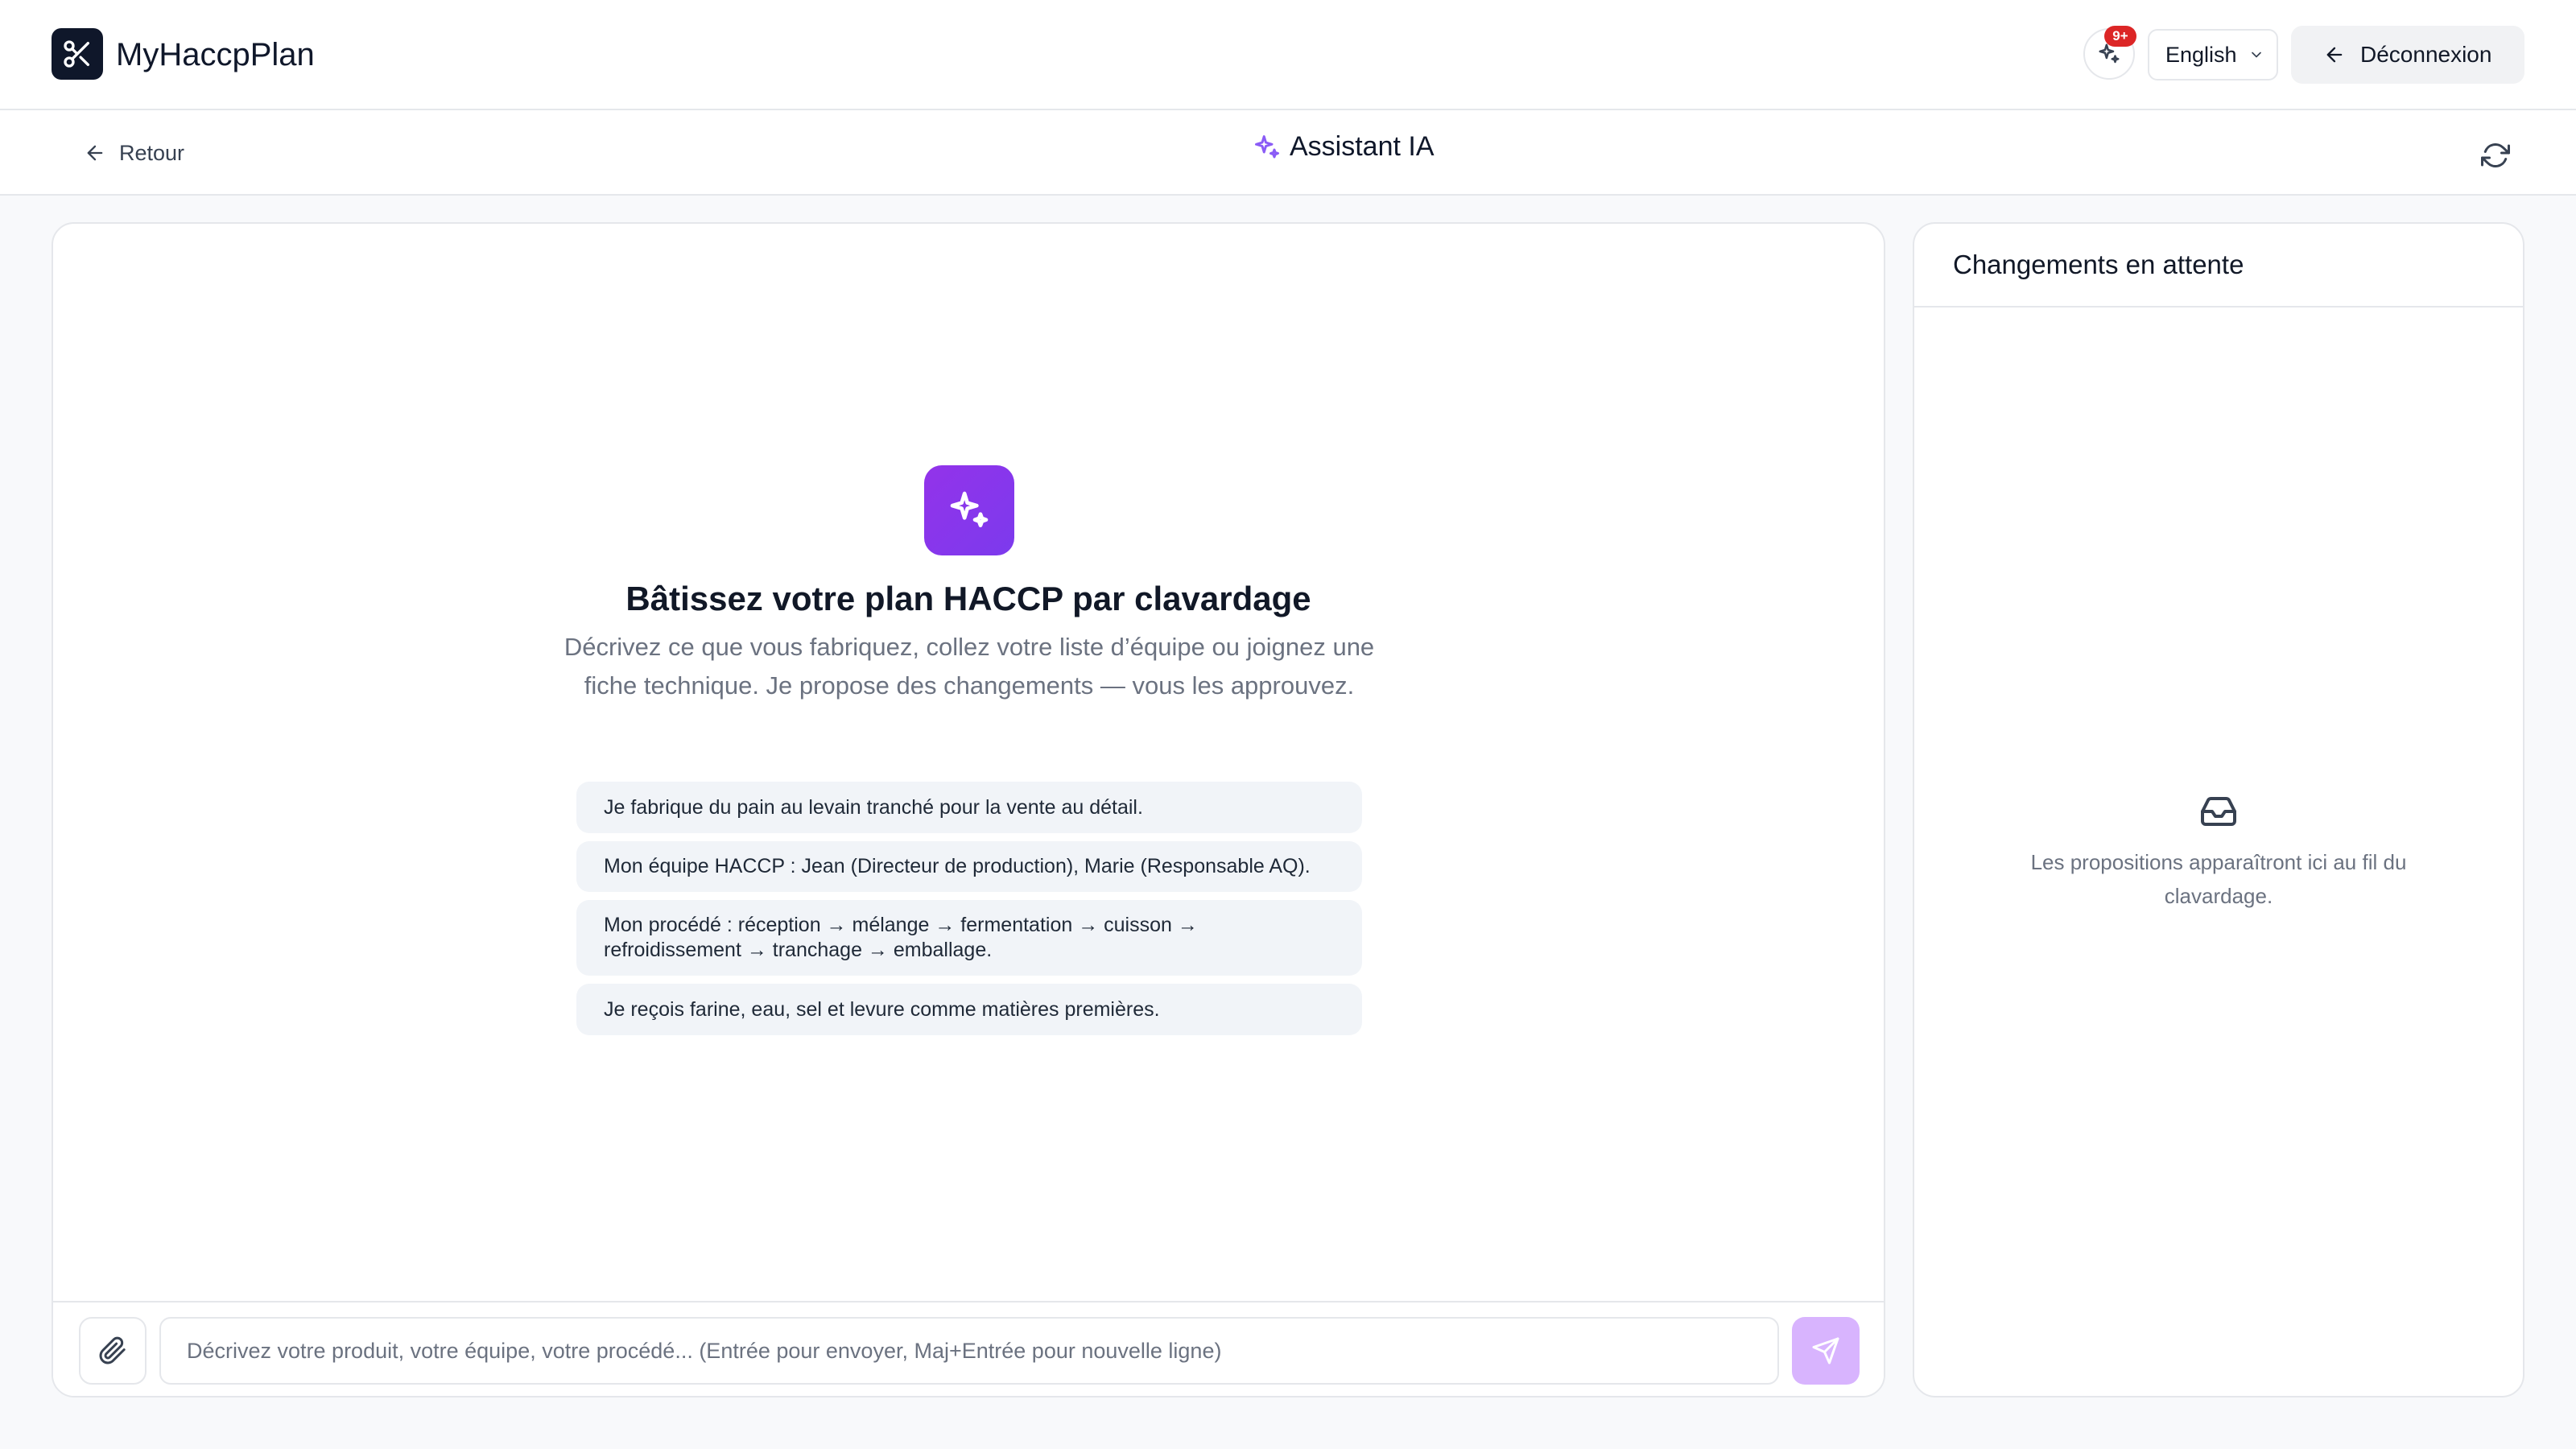  I want to click on send-icon, so click(1825, 1350).